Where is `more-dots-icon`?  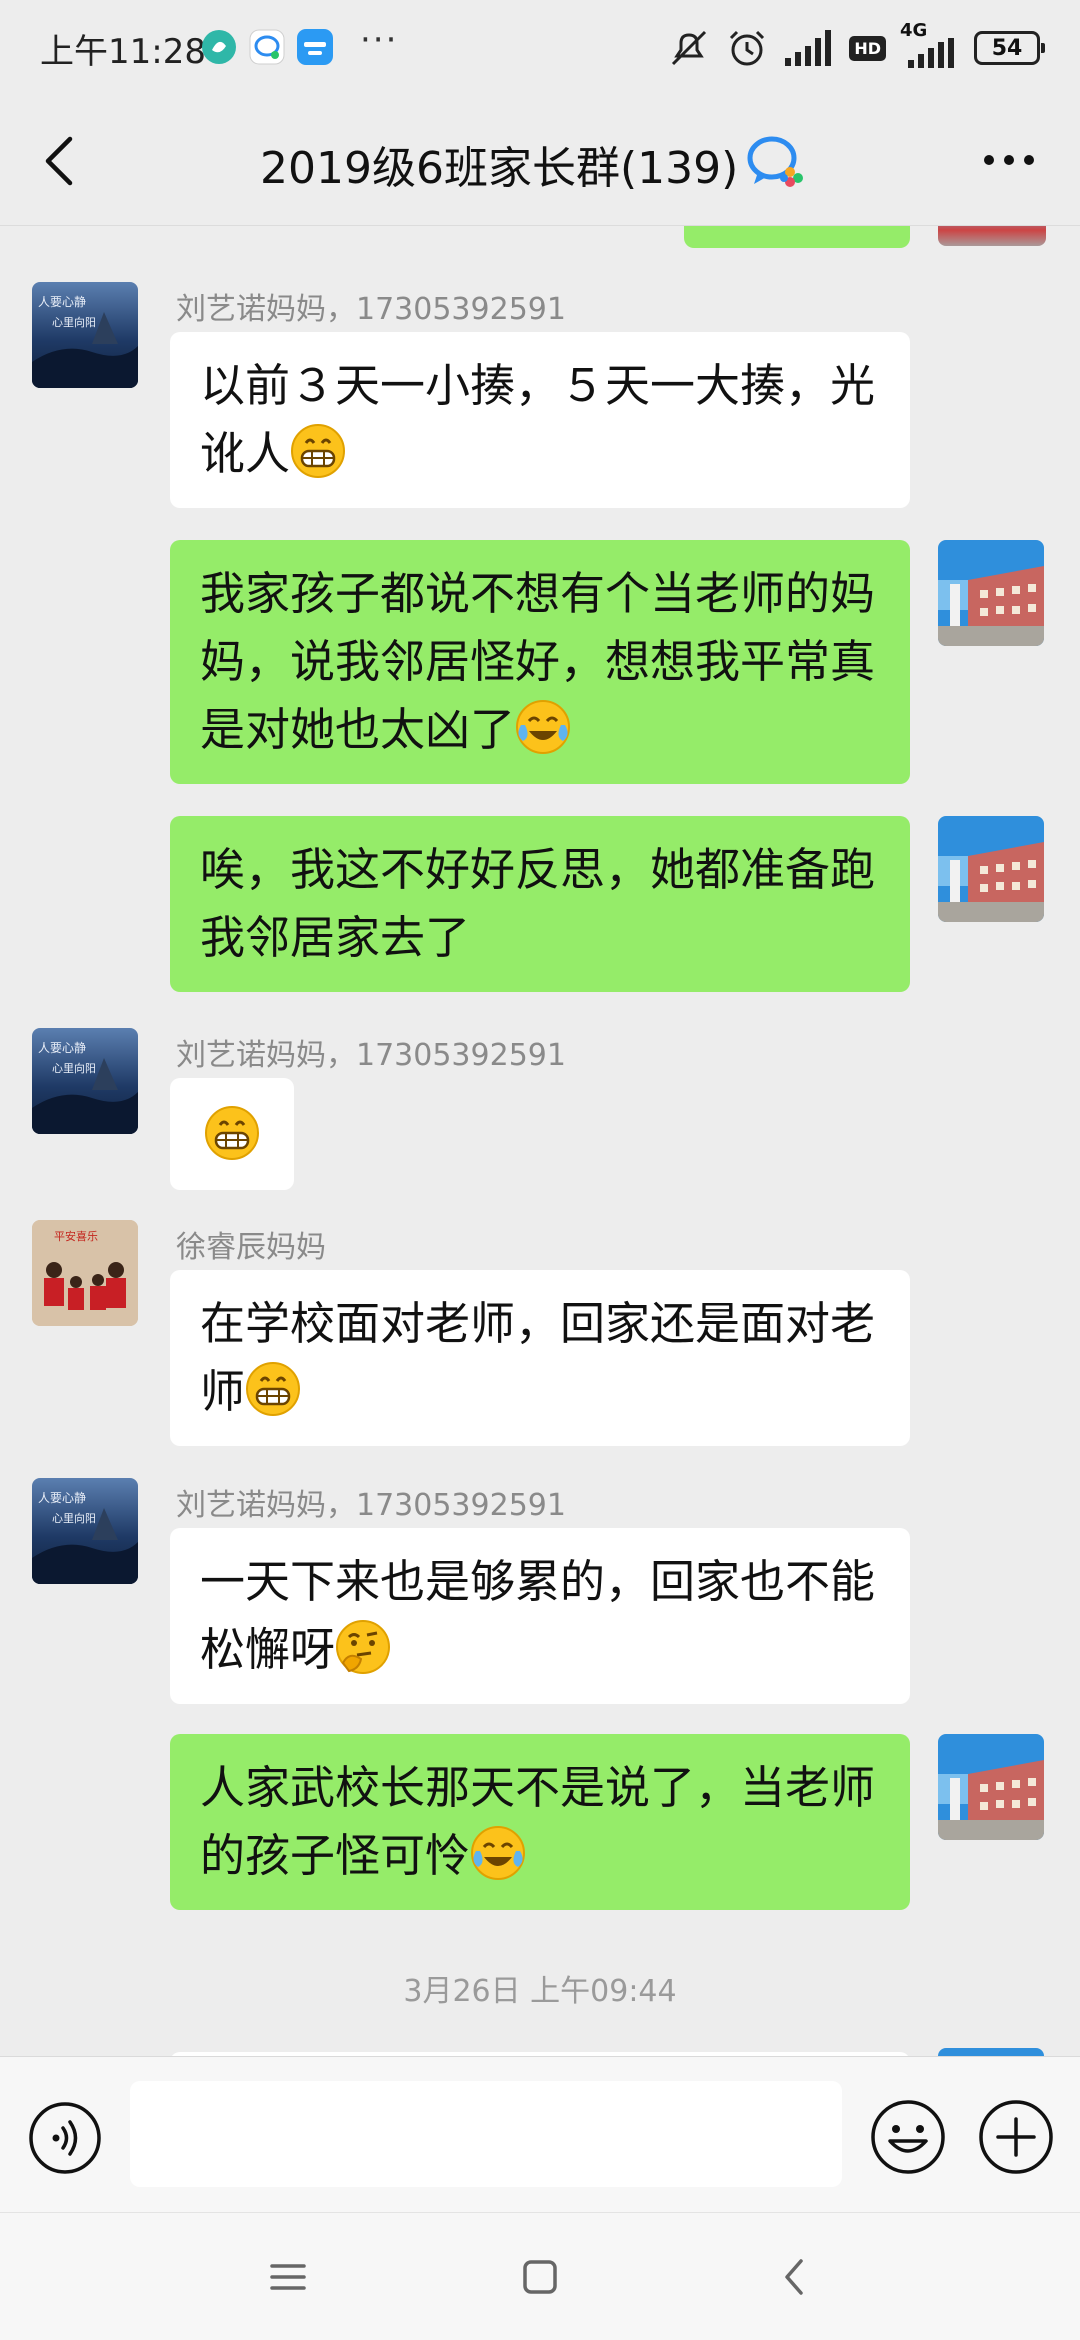
more-dots-icon is located at coordinates (1009, 160).